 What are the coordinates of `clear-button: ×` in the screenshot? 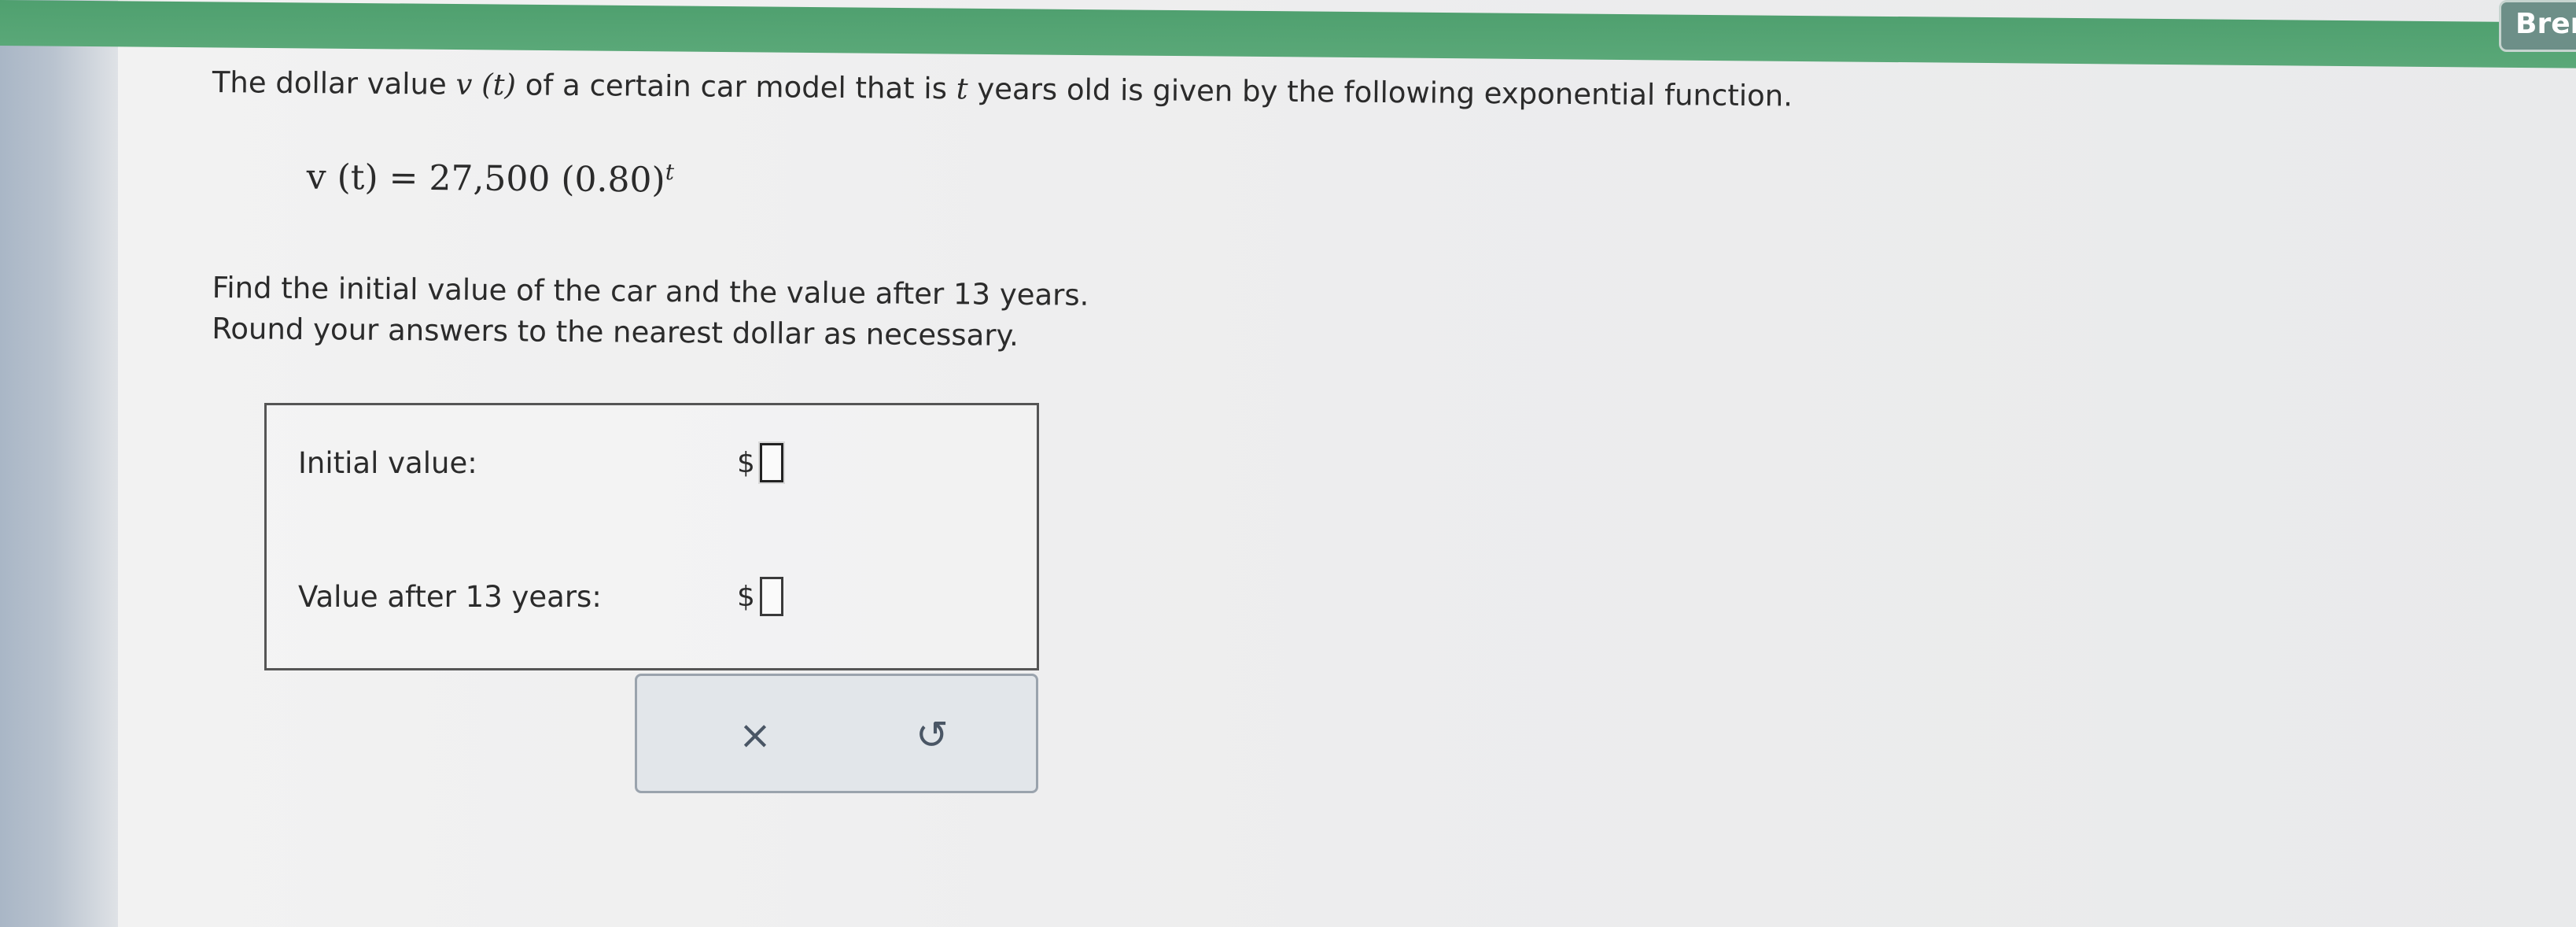 It's located at (755, 735).